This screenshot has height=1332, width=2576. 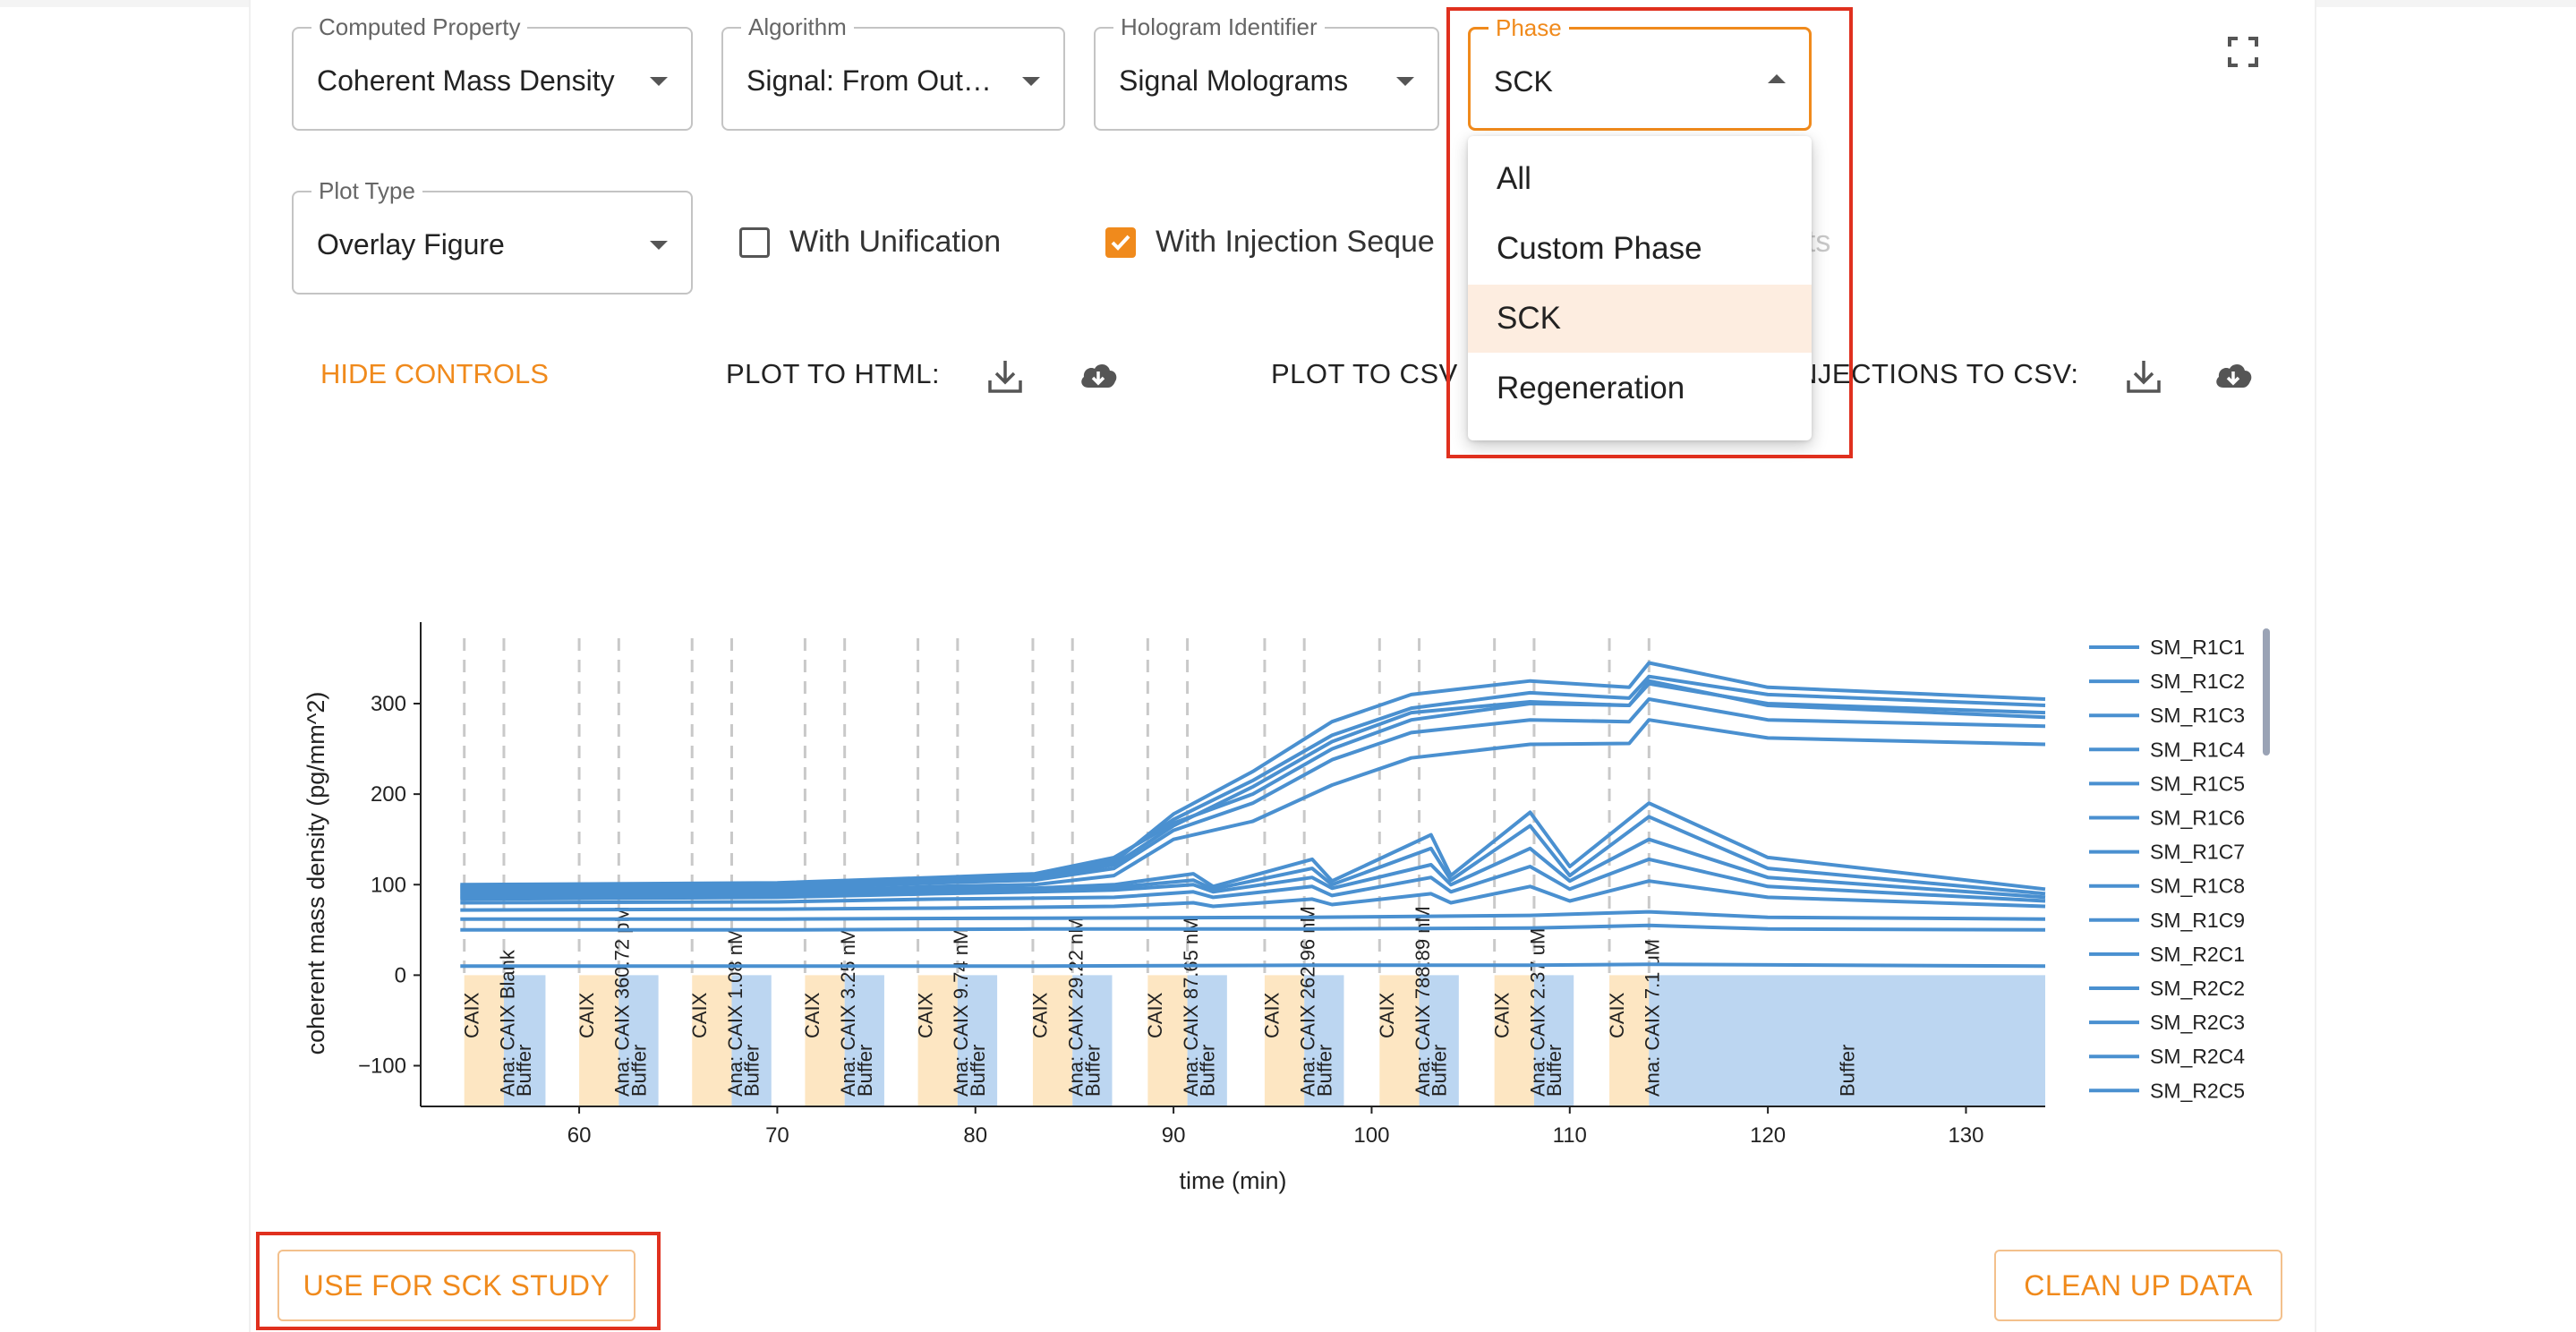 What do you see at coordinates (2197, 647) in the screenshot?
I see `legend-entry: SM_R1C1` at bounding box center [2197, 647].